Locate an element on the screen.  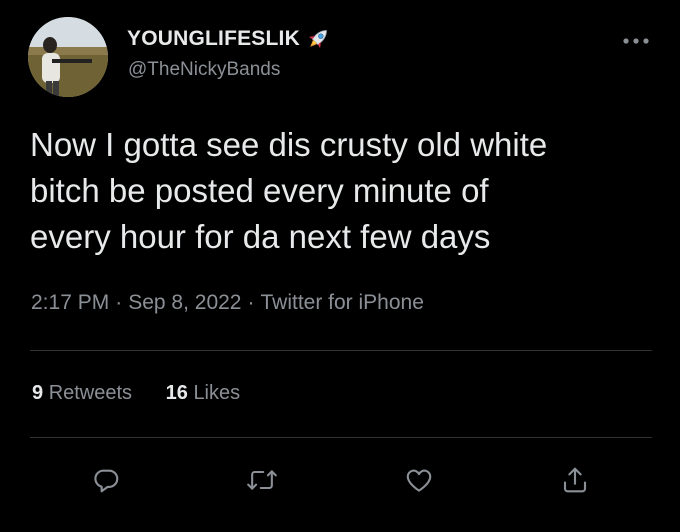
tweet-time: 2:17 PM is located at coordinates (70, 302).